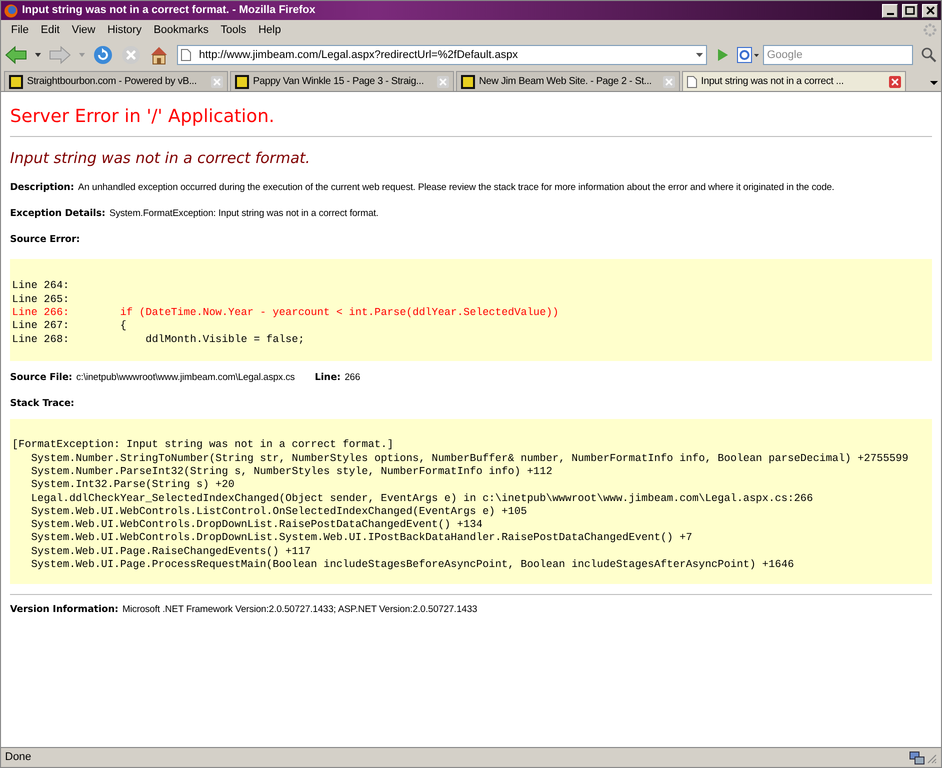 This screenshot has width=942, height=768. Describe the element at coordinates (159, 340) in the screenshot. I see `code-line: Line 268: ddlMonth.Visible = false;` at that location.